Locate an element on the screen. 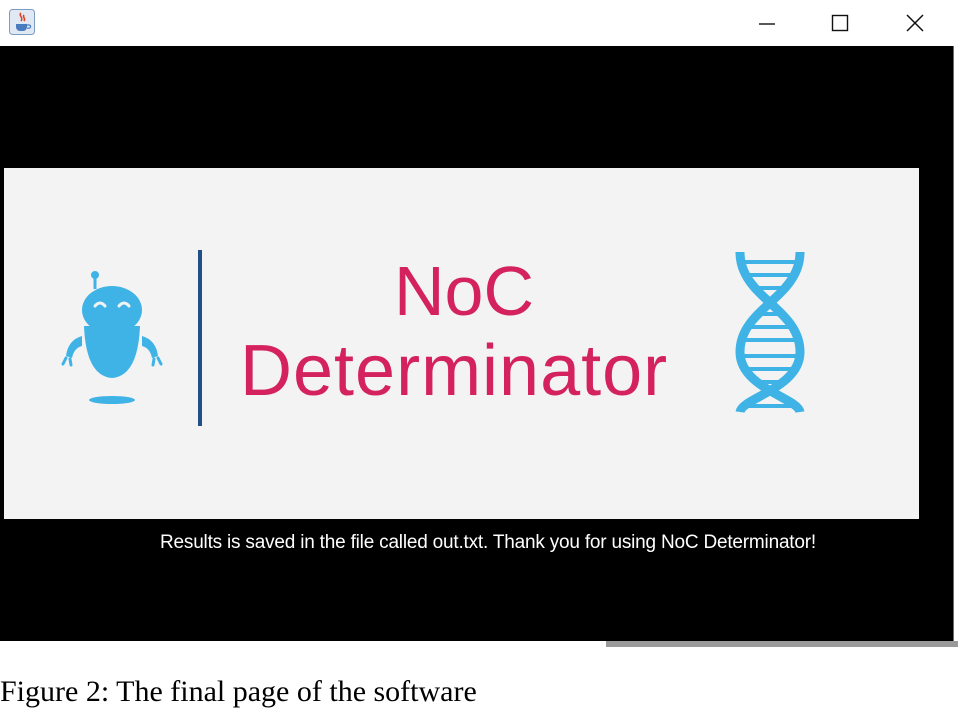 This screenshot has height=720, width=958. logo-title-noc: NoC is located at coordinates (464, 291).